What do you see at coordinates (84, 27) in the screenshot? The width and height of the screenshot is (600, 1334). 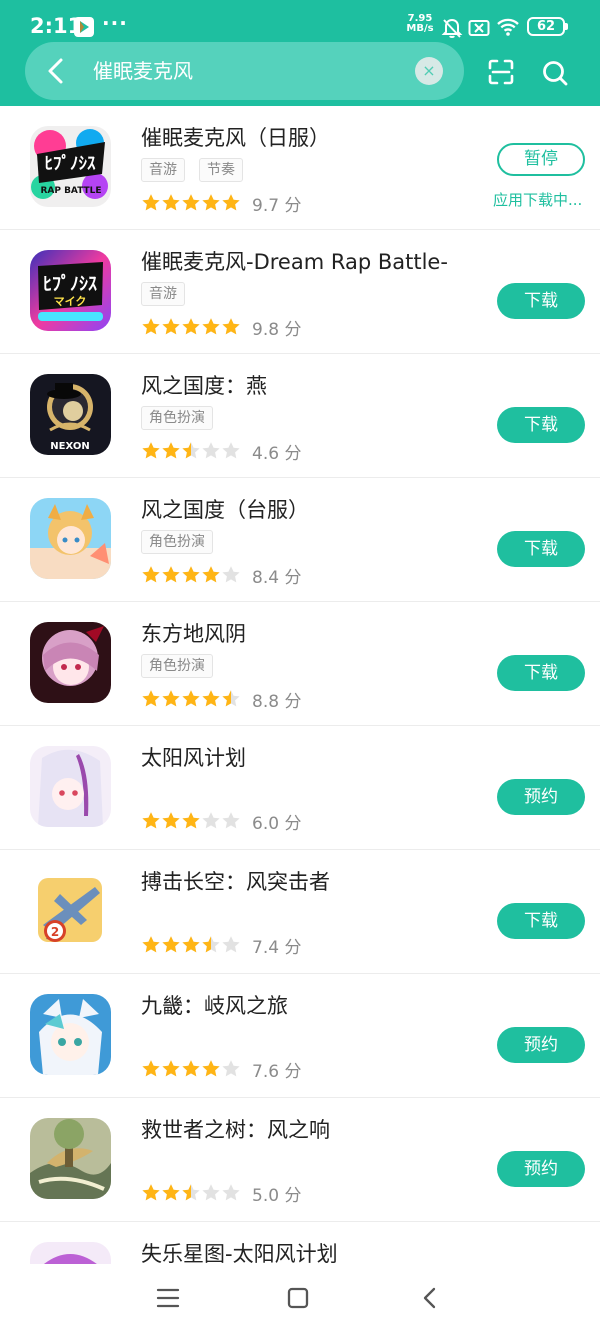 I see `play-store-icon` at bounding box center [84, 27].